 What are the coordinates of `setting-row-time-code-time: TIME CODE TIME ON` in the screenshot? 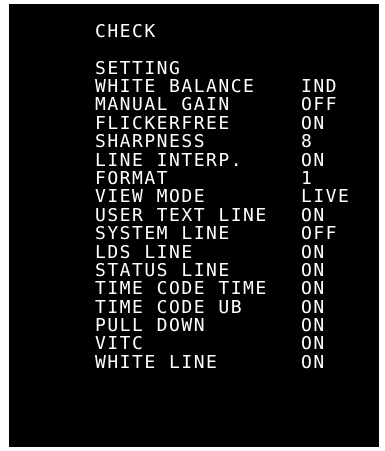 It's located at (227, 289).